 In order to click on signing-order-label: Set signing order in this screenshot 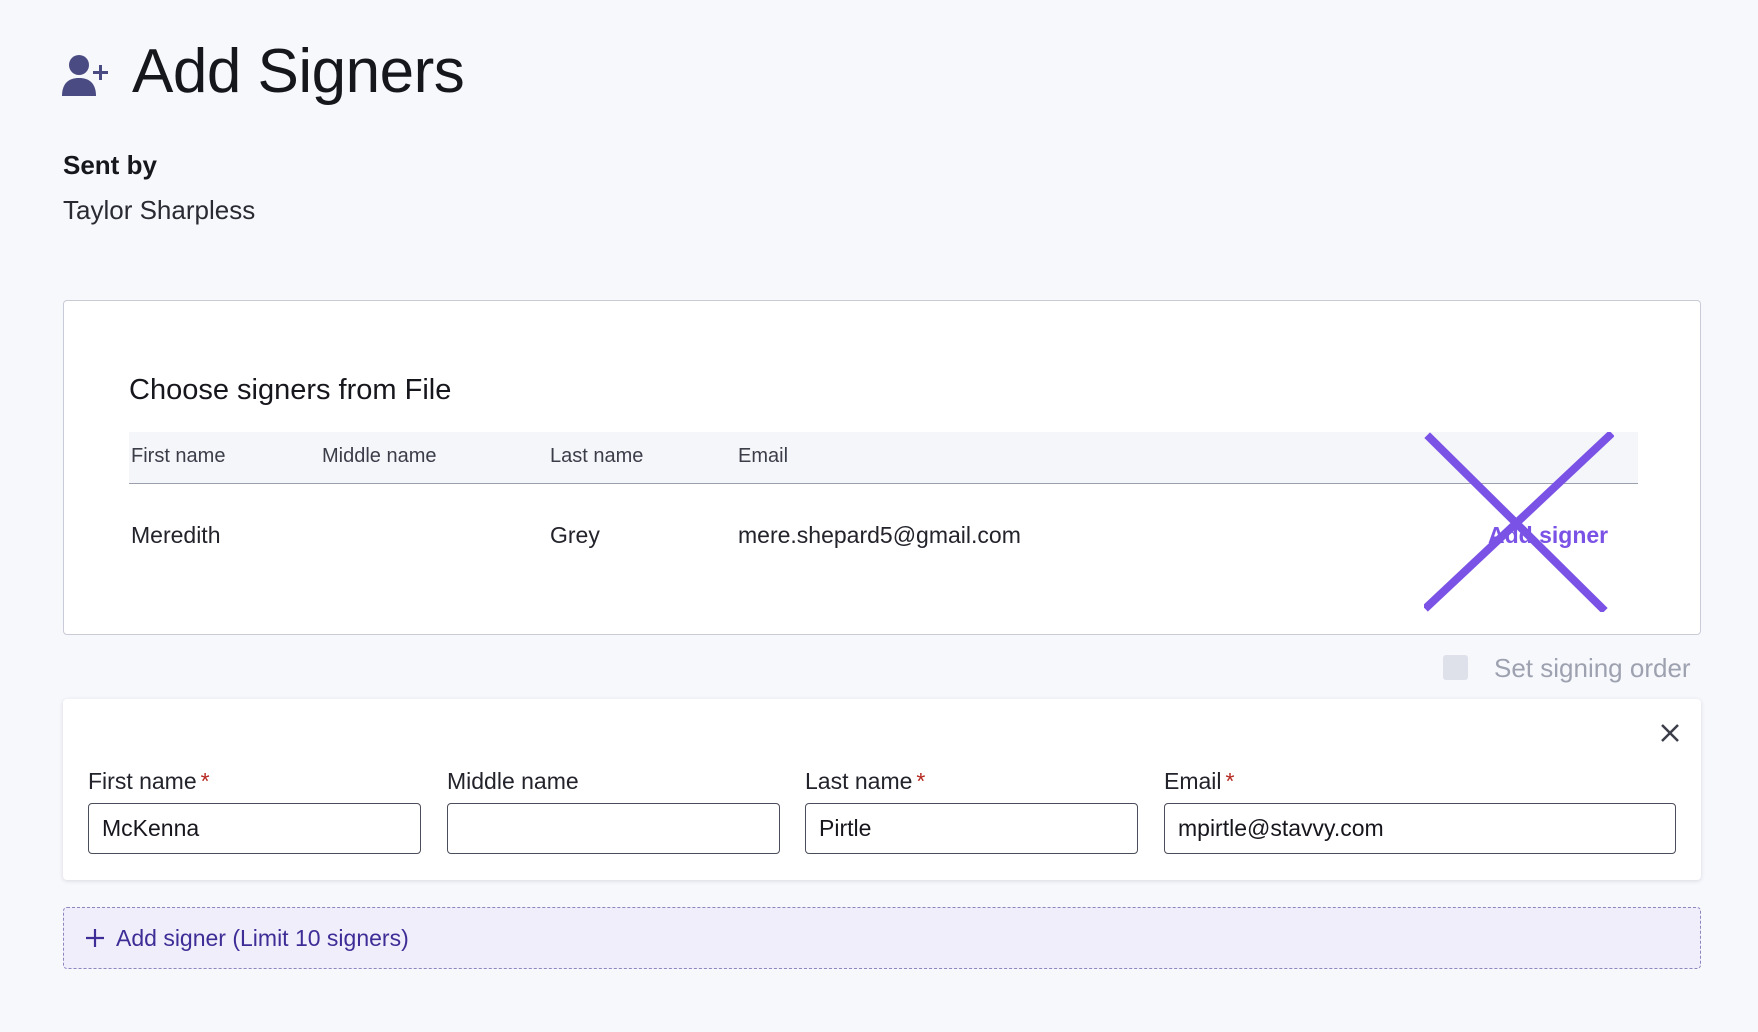, I will do `click(1592, 668)`.